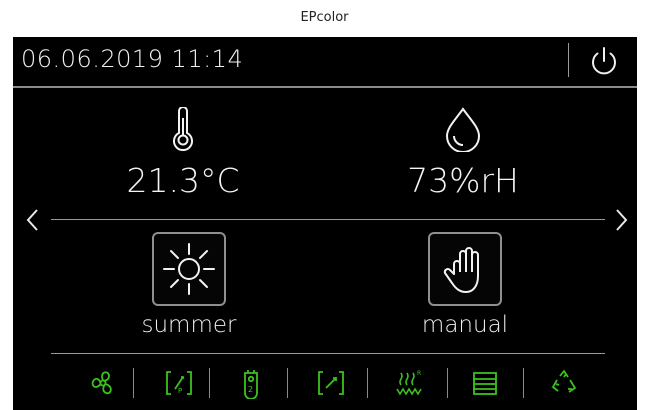 Image resolution: width=649 pixels, height=410 pixels. I want to click on operation-mode-button, so click(465, 269).